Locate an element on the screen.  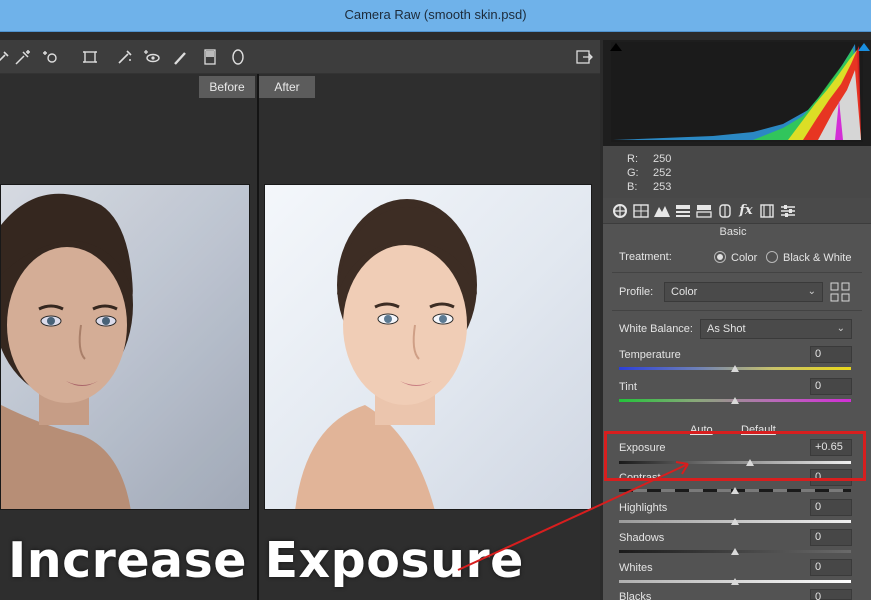
before-button: Before is located at coordinates (227, 87).